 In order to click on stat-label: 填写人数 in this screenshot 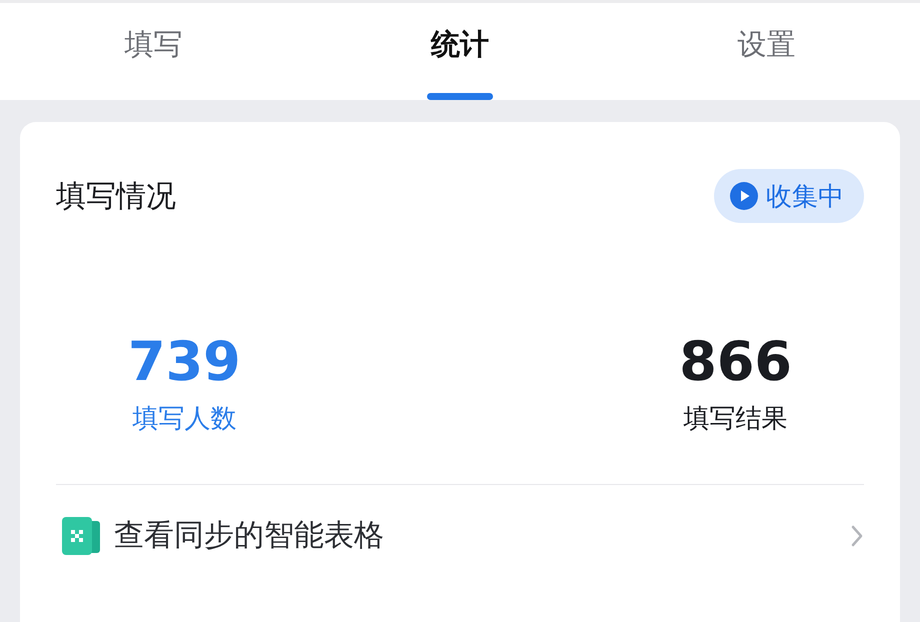, I will do `click(184, 419)`.